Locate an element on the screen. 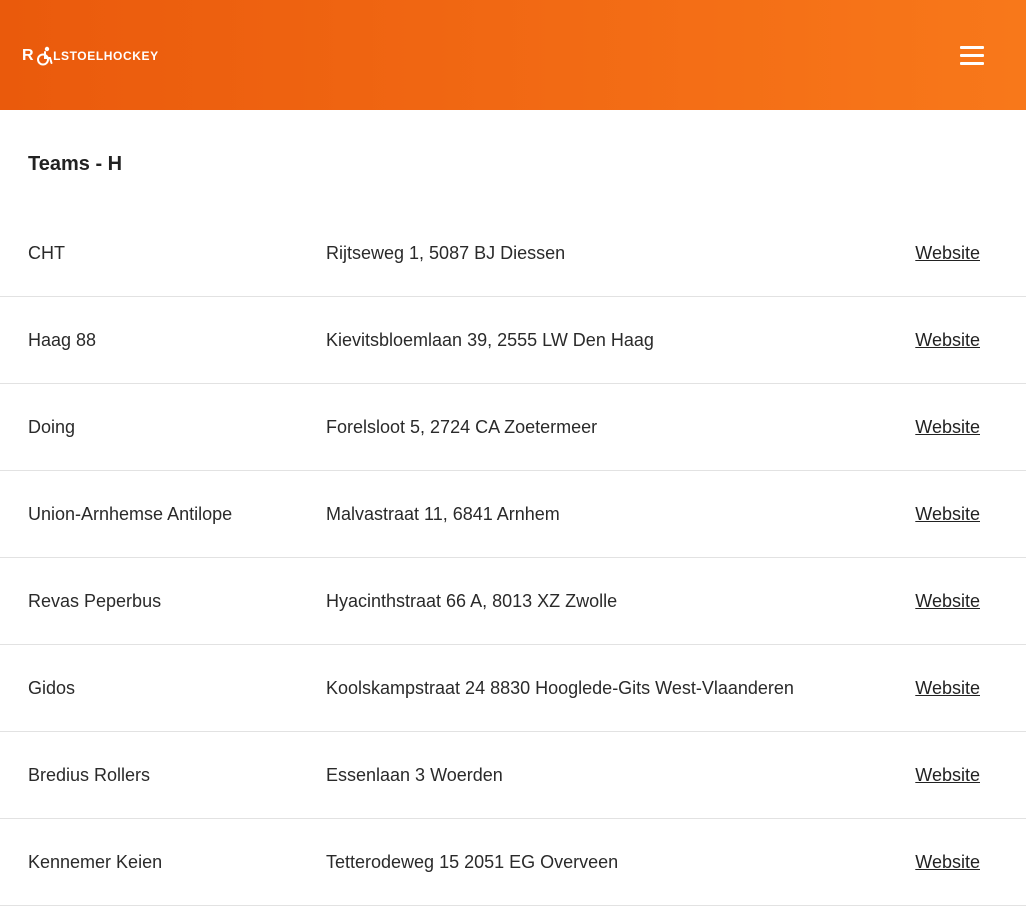 Image resolution: width=1026 pixels, height=906 pixels. site-logo: R LSTOELHOCKEY is located at coordinates (90, 56).